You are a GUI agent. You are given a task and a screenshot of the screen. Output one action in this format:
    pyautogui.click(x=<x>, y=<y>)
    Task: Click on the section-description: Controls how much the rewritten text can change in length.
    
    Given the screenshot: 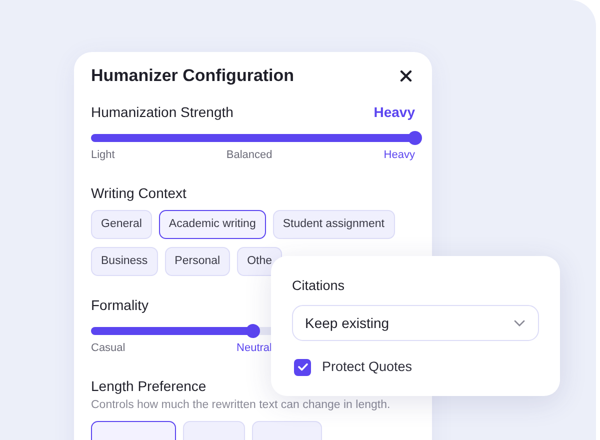 What is the action you would take?
    pyautogui.click(x=240, y=405)
    